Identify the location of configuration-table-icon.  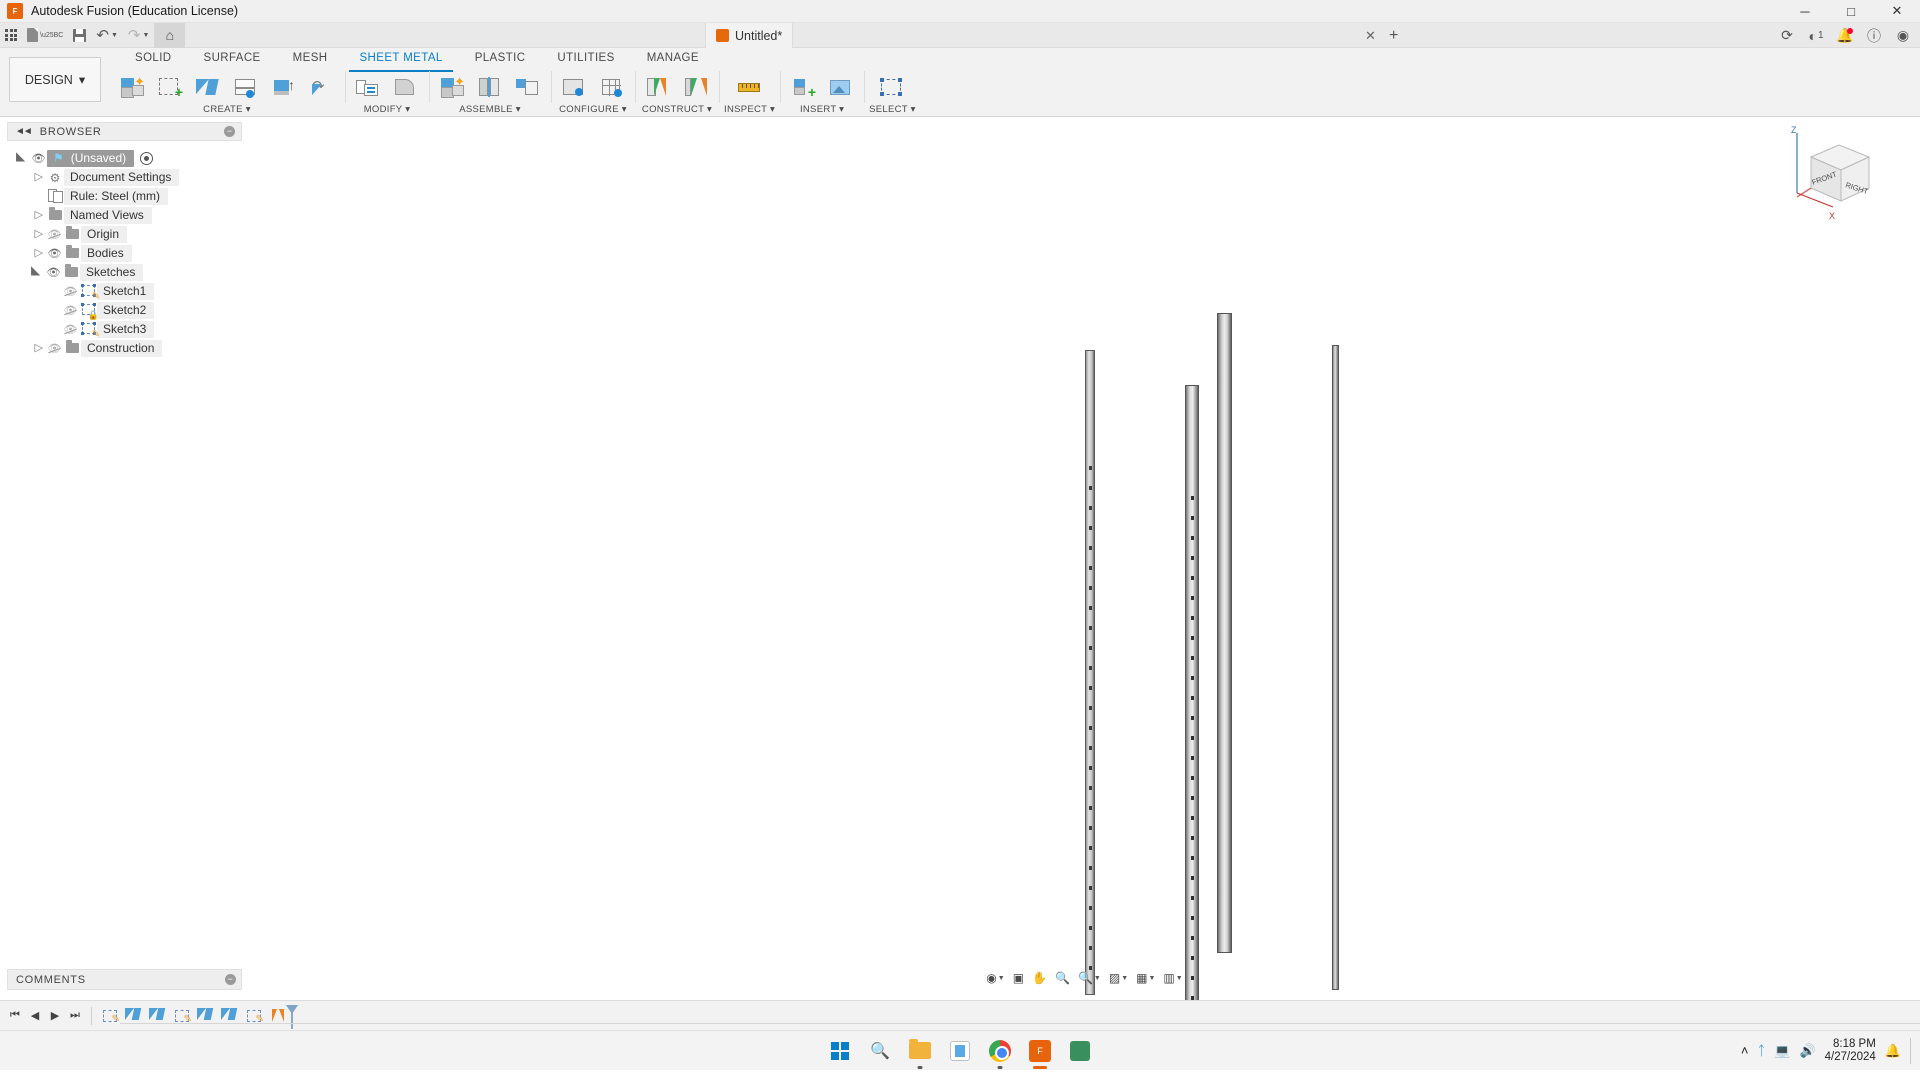
(612, 87).